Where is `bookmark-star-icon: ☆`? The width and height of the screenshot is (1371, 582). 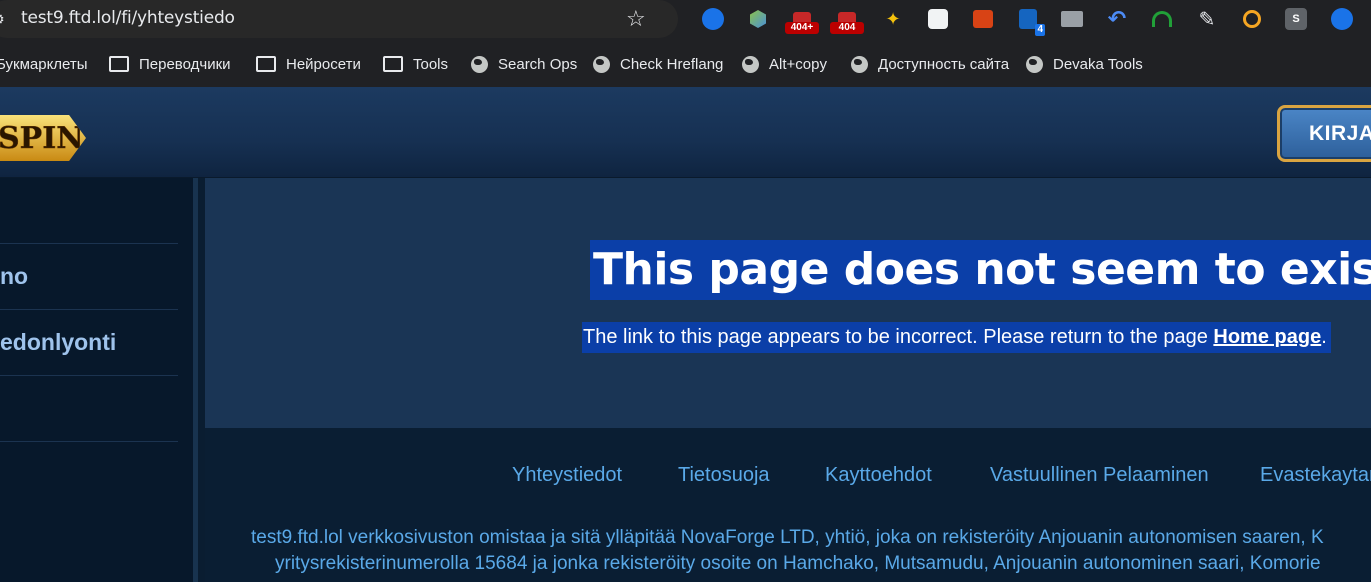 bookmark-star-icon: ☆ is located at coordinates (636, 19).